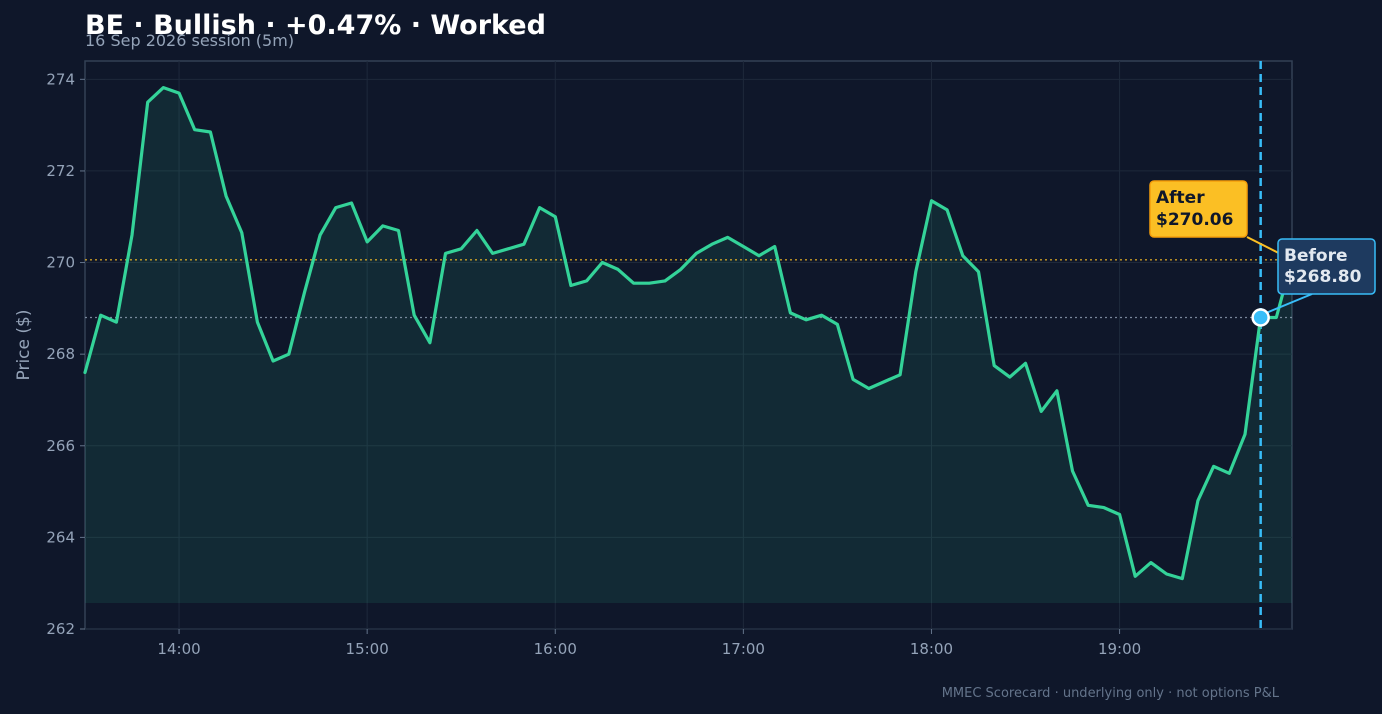 This screenshot has width=1382, height=714. What do you see at coordinates (189, 40) in the screenshot?
I see `chart-subtitle: 16 Sep 2026 session (5m)` at bounding box center [189, 40].